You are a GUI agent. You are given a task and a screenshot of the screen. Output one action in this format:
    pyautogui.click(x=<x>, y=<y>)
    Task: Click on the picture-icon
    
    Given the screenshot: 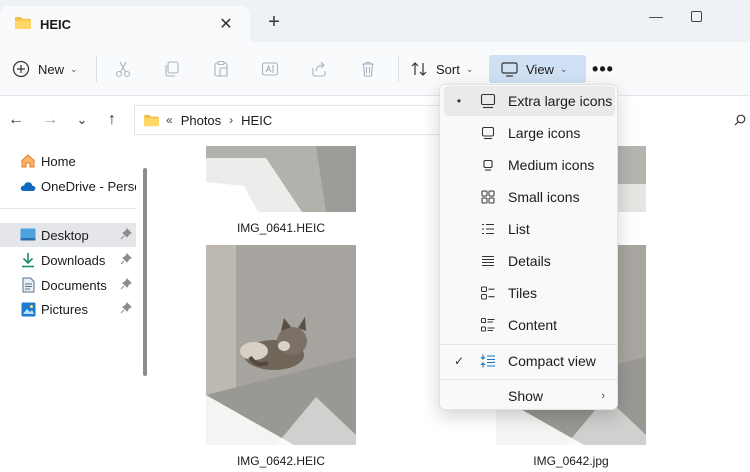 What is the action you would take?
    pyautogui.click(x=28, y=309)
    